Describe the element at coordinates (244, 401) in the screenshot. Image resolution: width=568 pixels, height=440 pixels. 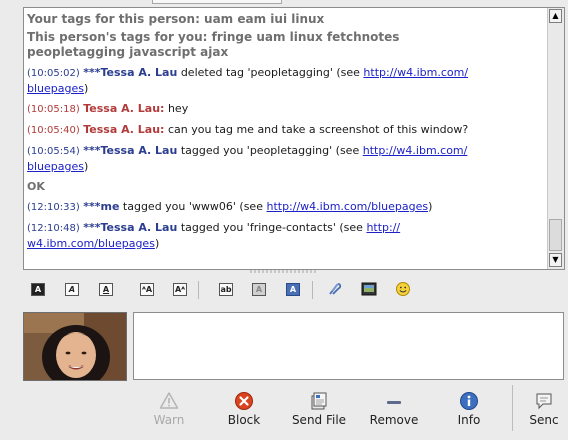
I see `block-icon` at that location.